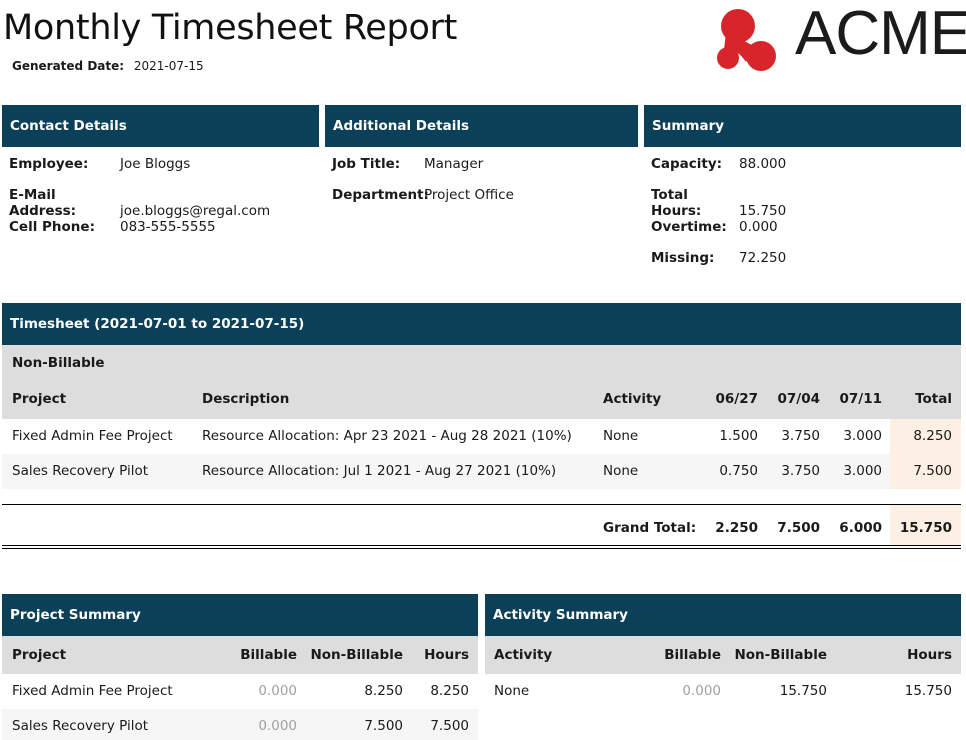  Describe the element at coordinates (932, 471) in the screenshot. I see `row-total: 7.500` at that location.